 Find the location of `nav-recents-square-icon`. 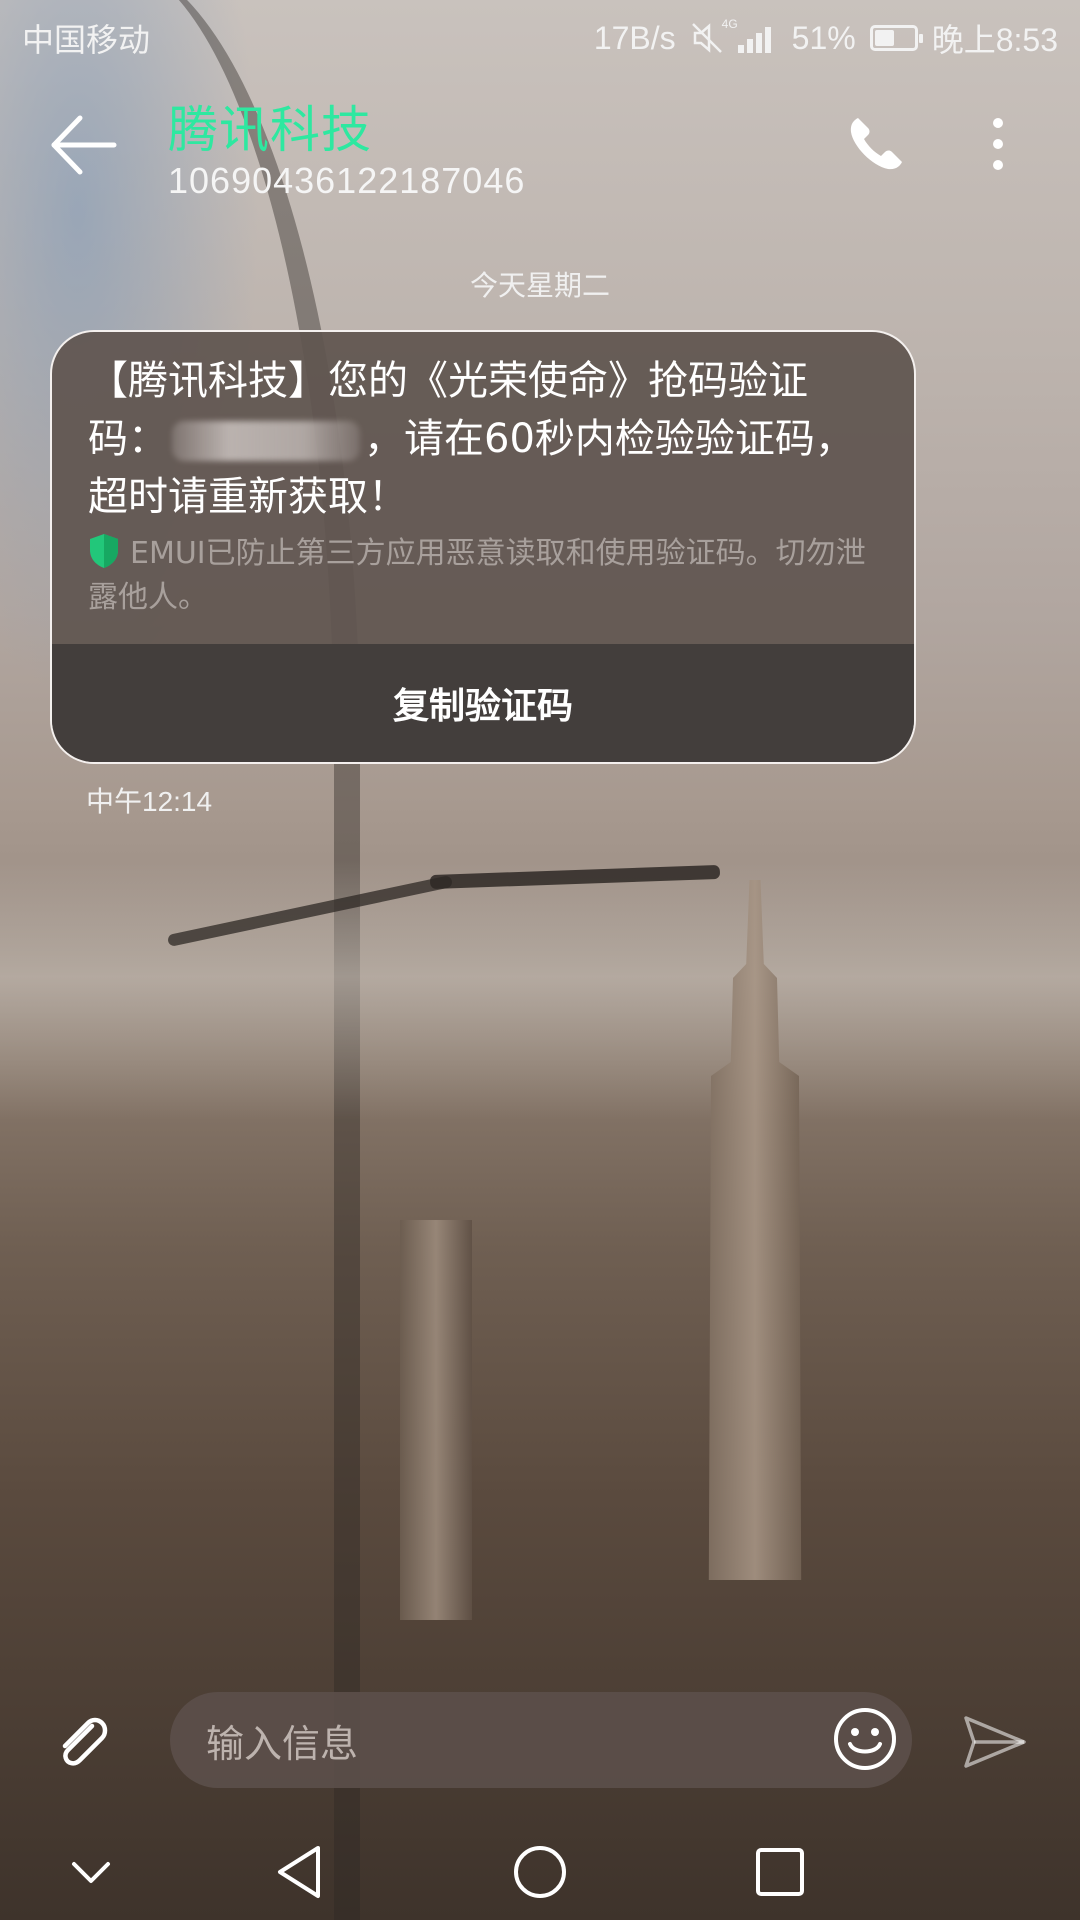

nav-recents-square-icon is located at coordinates (780, 1874).